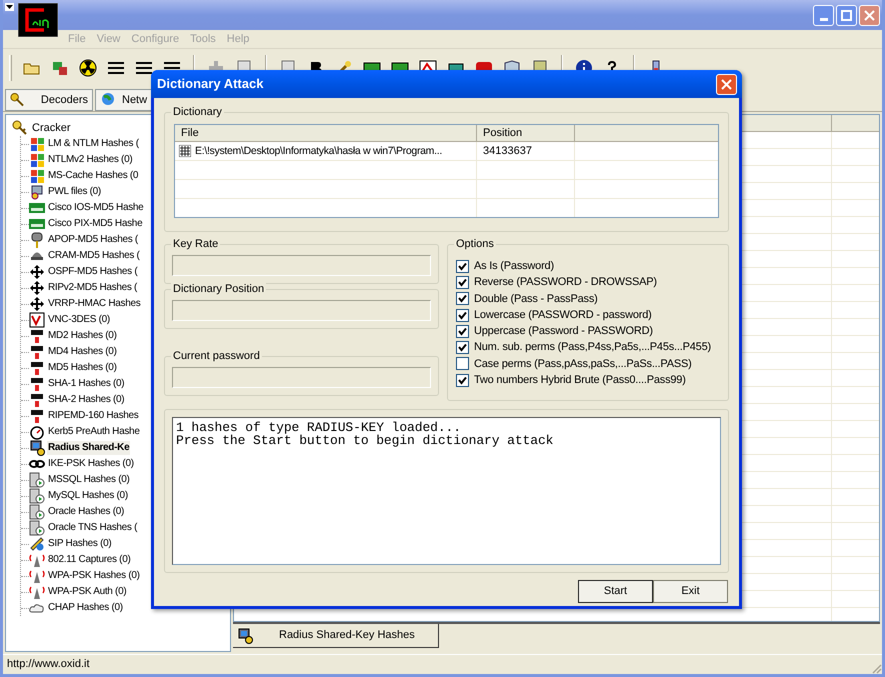 The height and width of the screenshot is (677, 885). Describe the element at coordinates (87, 592) in the screenshot. I see `tree-item: WPA-PSK Auth (0)` at that location.